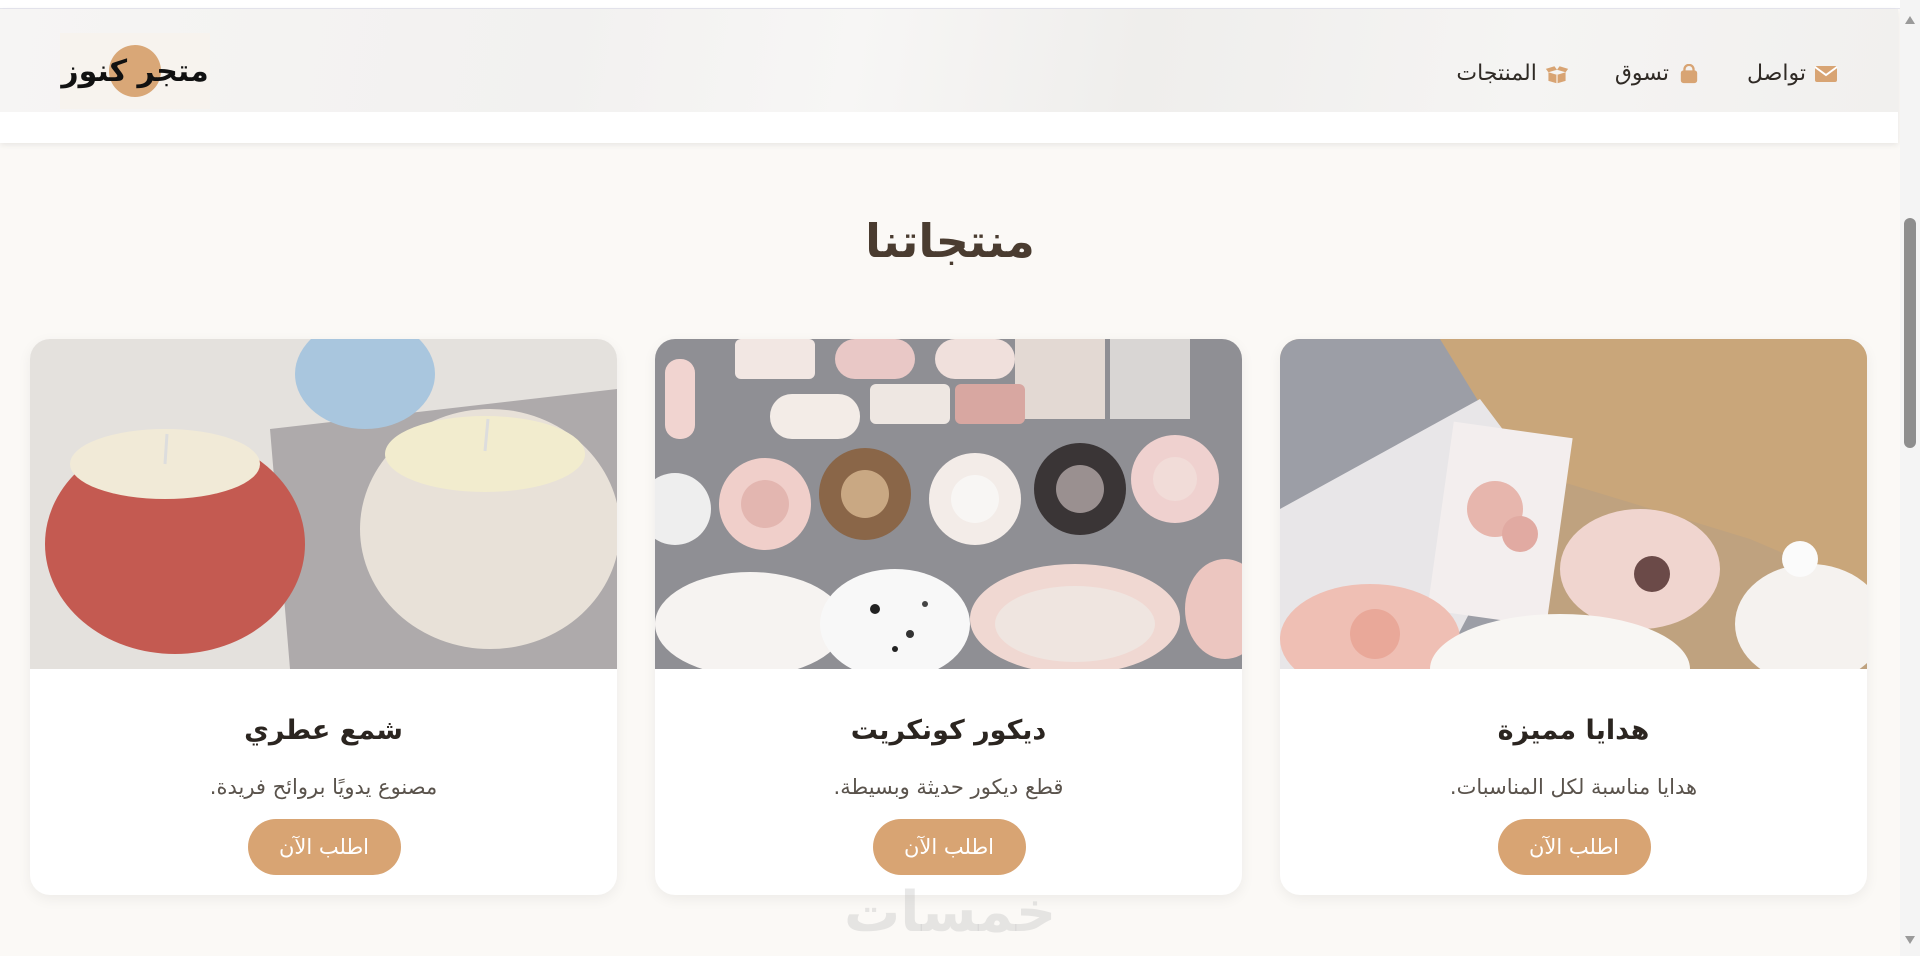 The image size is (1920, 956). I want to click on scroll-down-arrow-icon, so click(1910, 940).